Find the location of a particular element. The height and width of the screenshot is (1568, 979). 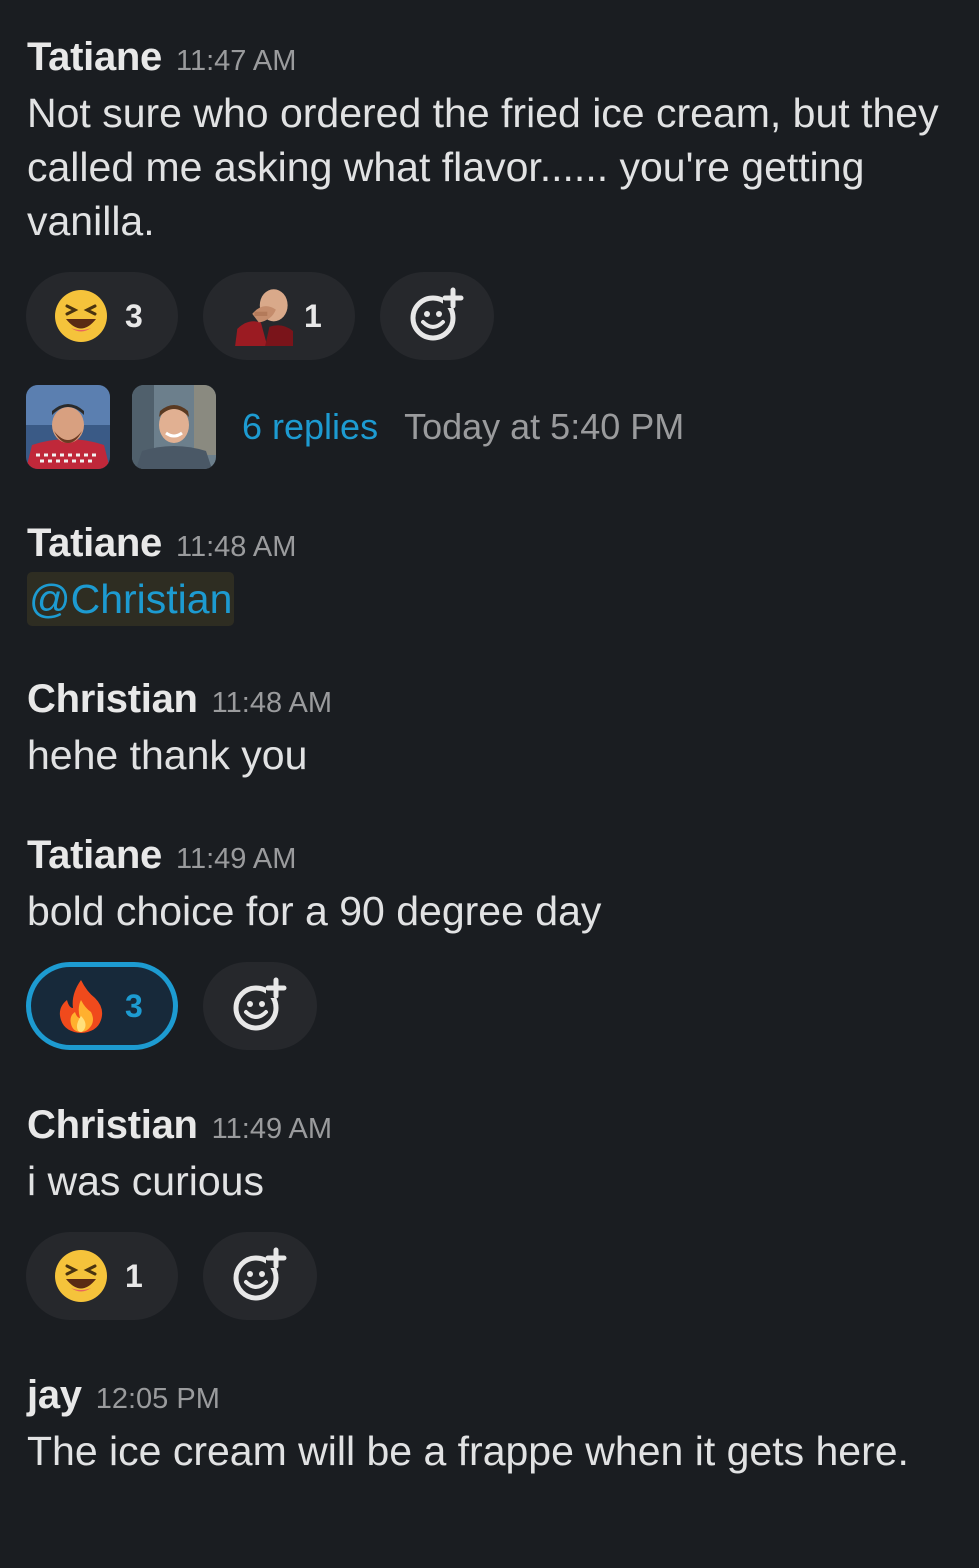

reaction-bar: 3 is located at coordinates (171, 1006).